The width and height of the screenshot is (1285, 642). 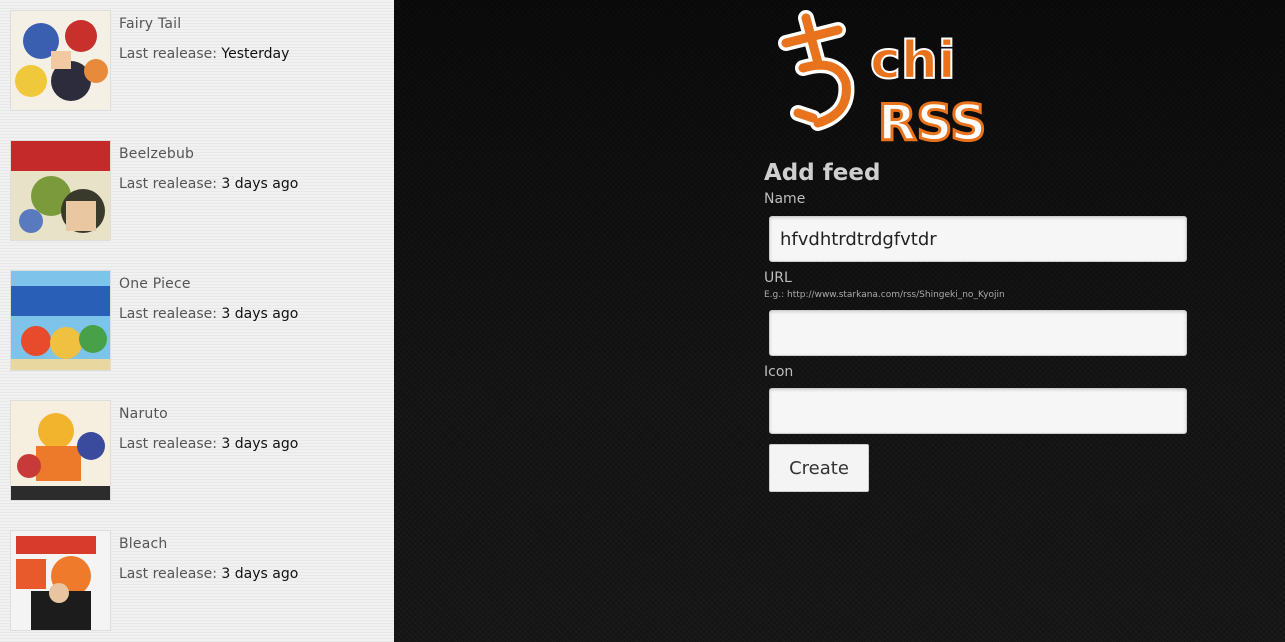 What do you see at coordinates (978, 411) in the screenshot?
I see `icon-input` at bounding box center [978, 411].